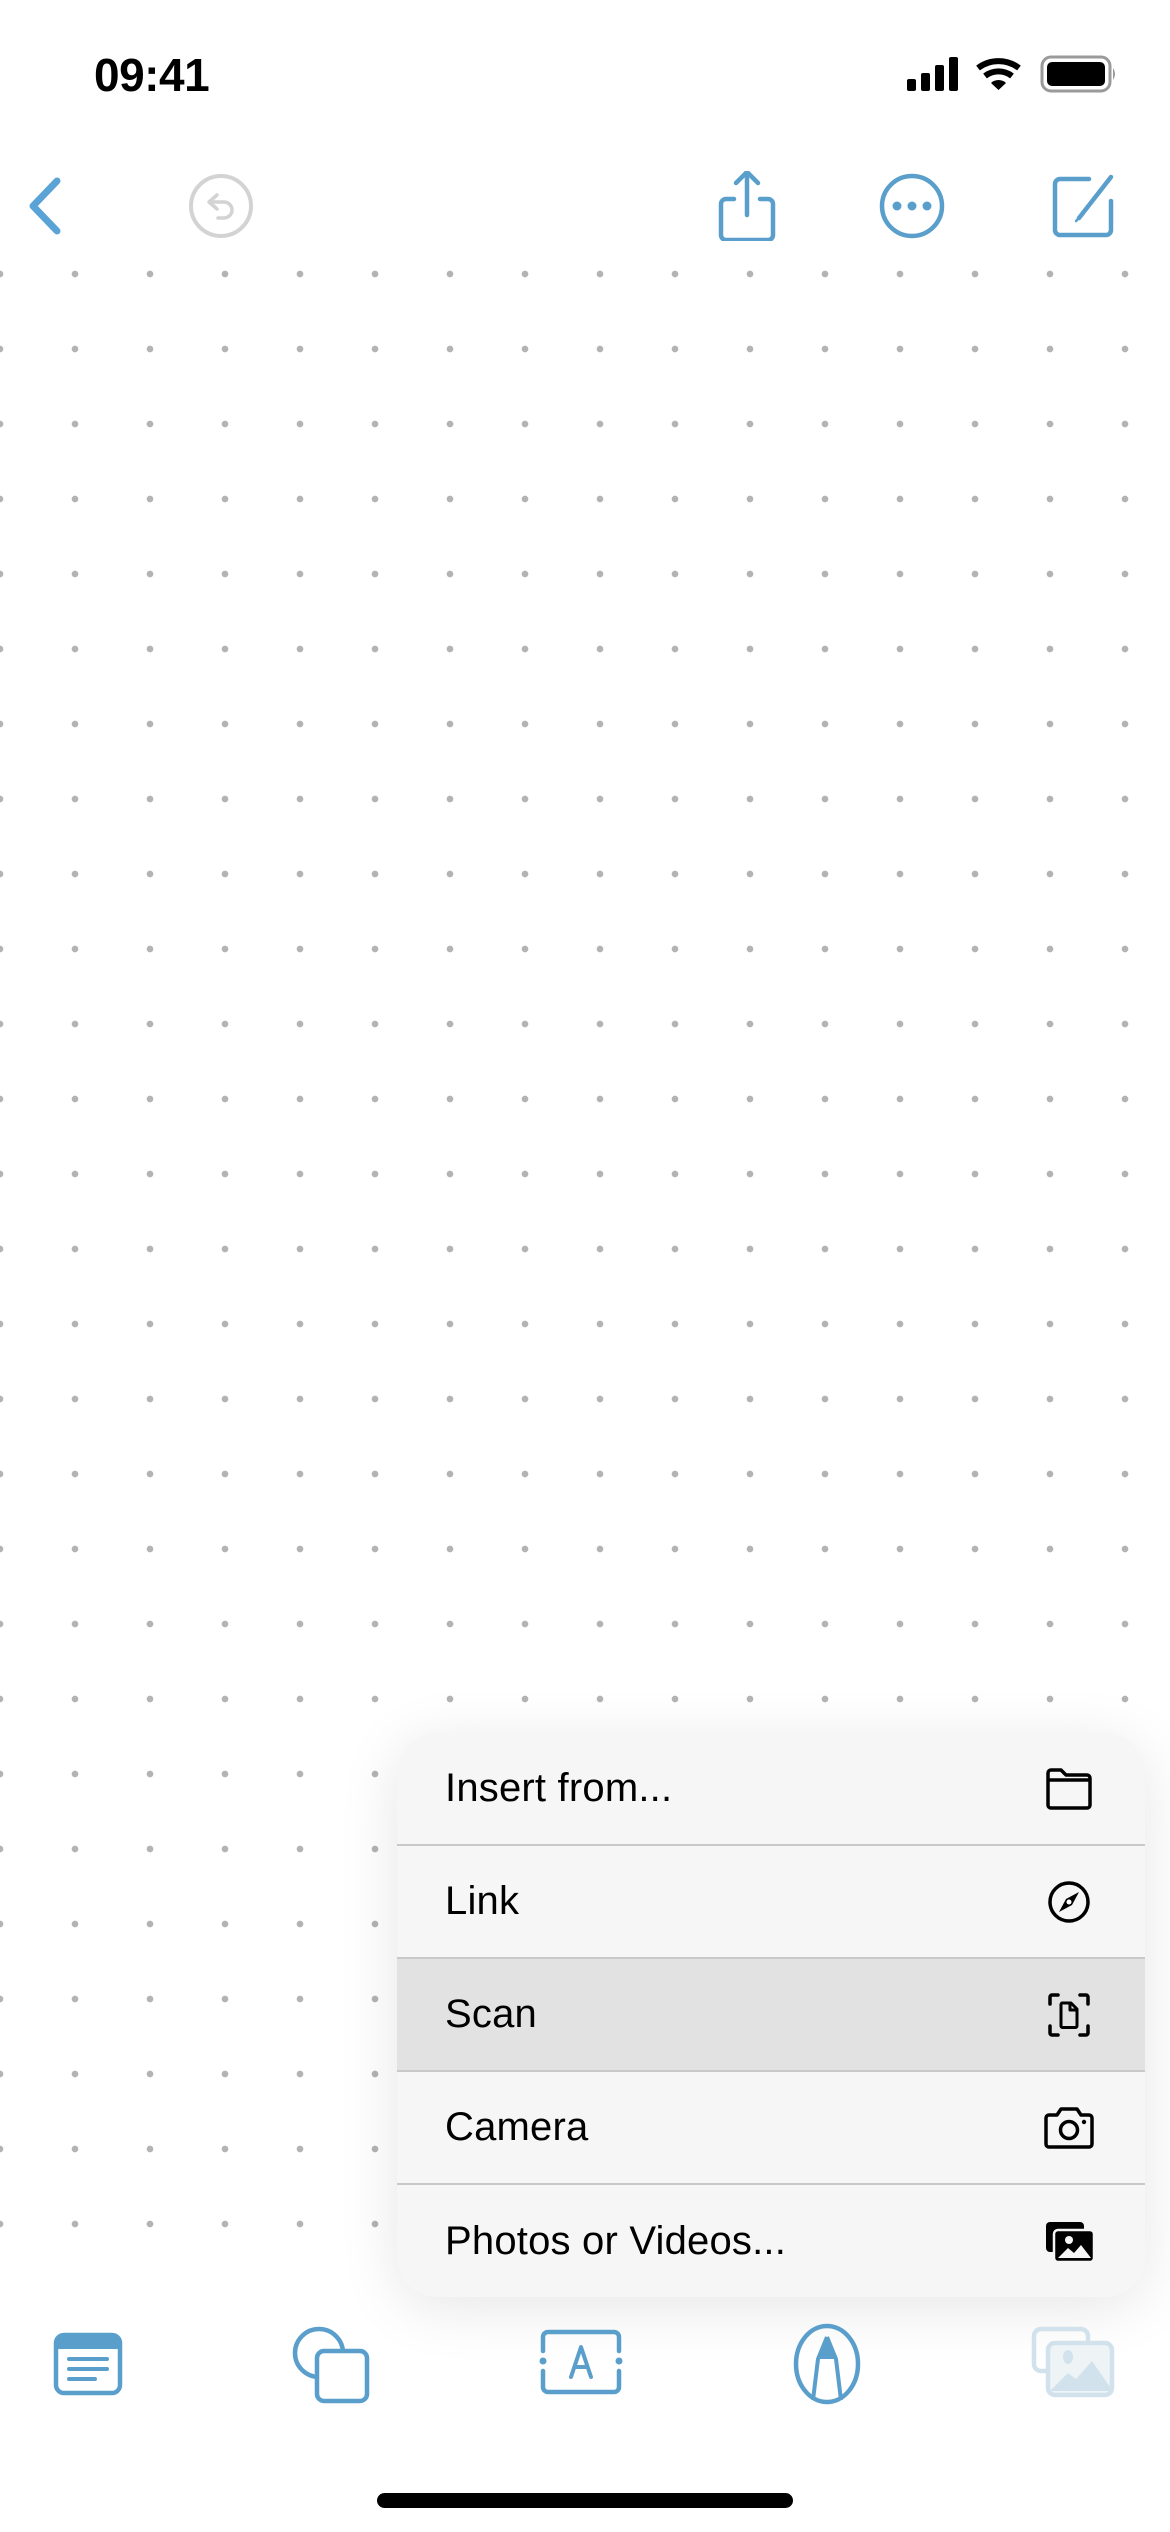 This screenshot has height=2532, width=1170. Describe the element at coordinates (1069, 1902) in the screenshot. I see `compass-icon` at that location.